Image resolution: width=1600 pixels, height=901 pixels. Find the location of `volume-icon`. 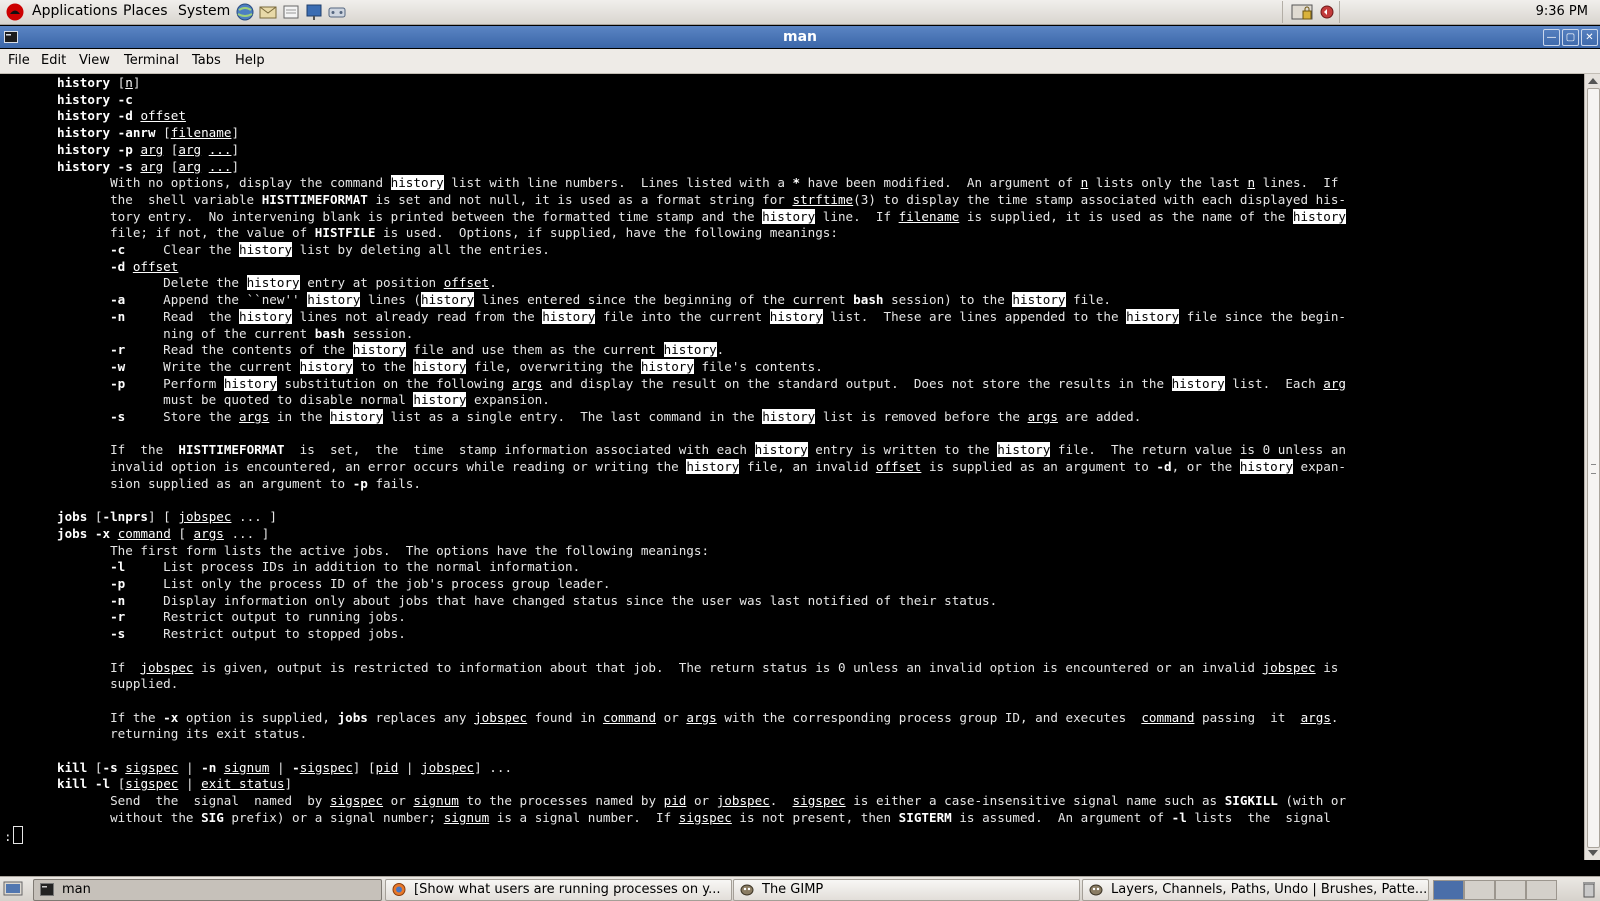

volume-icon is located at coordinates (1327, 12).